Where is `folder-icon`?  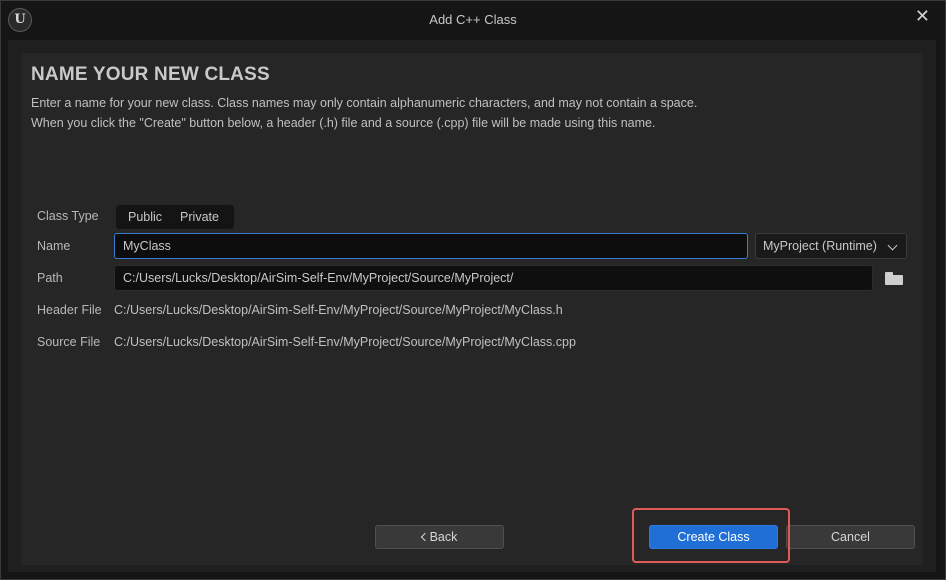
folder-icon is located at coordinates (894, 278).